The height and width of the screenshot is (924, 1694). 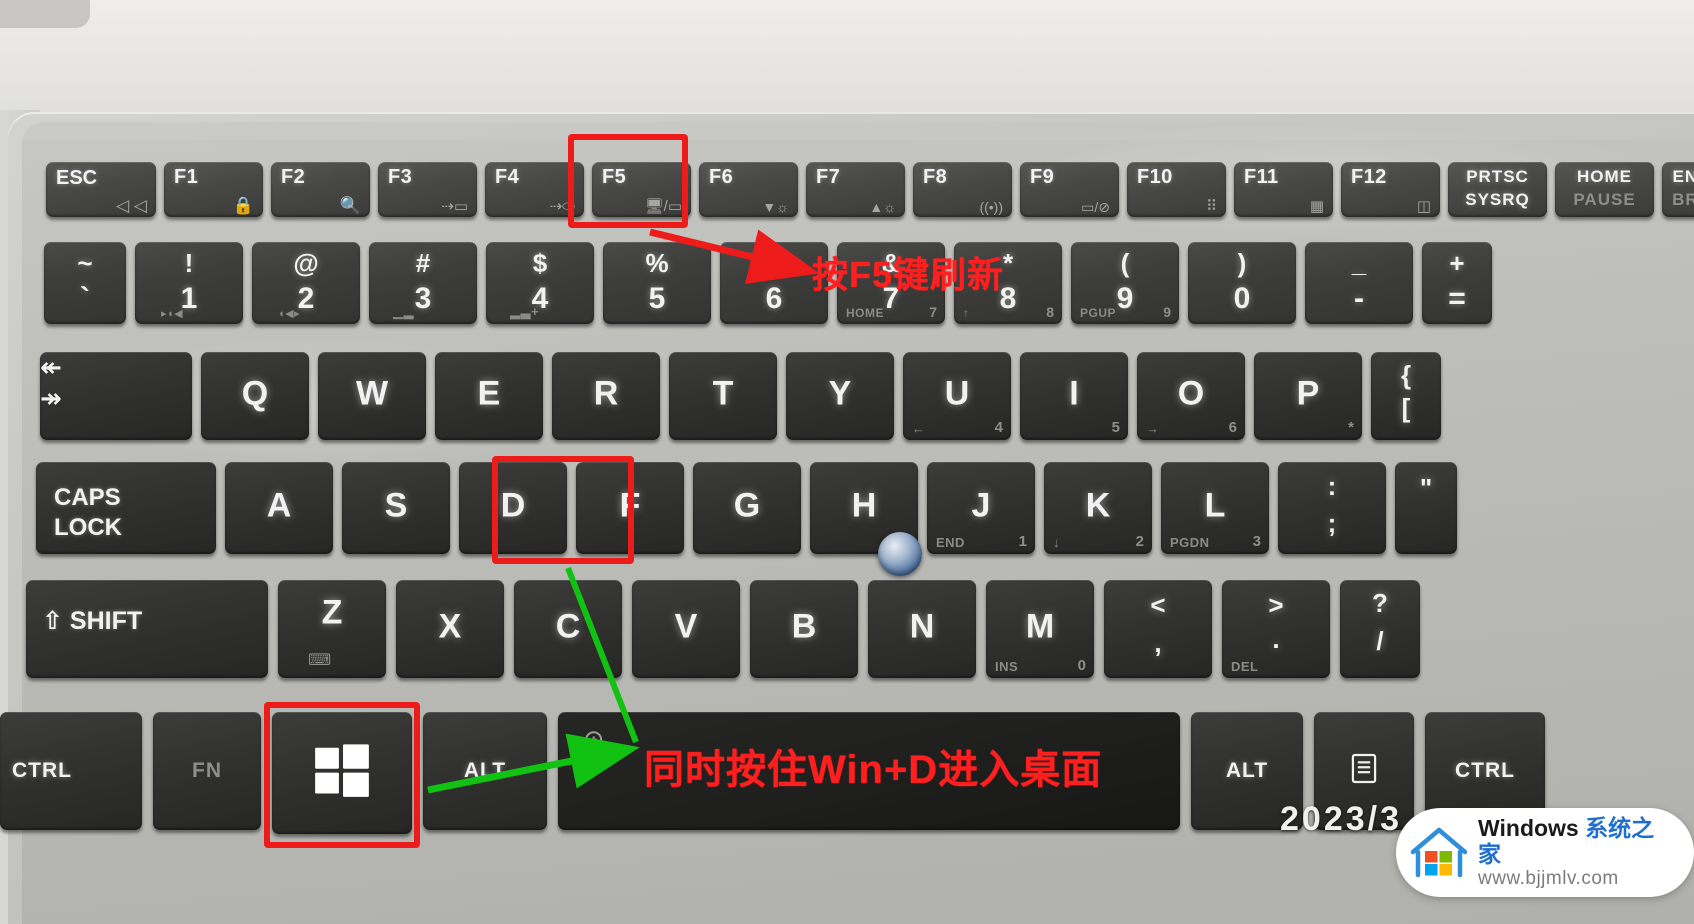 I want to click on key-prtsc: PRTSC SYSRQ, so click(x=1497, y=189).